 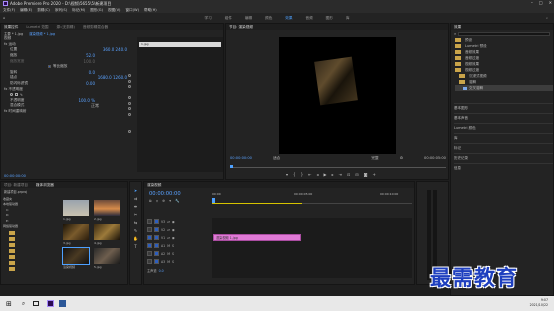 What do you see at coordinates (329, 18) in the screenshot?
I see `workspace-graphics: 图形` at bounding box center [329, 18].